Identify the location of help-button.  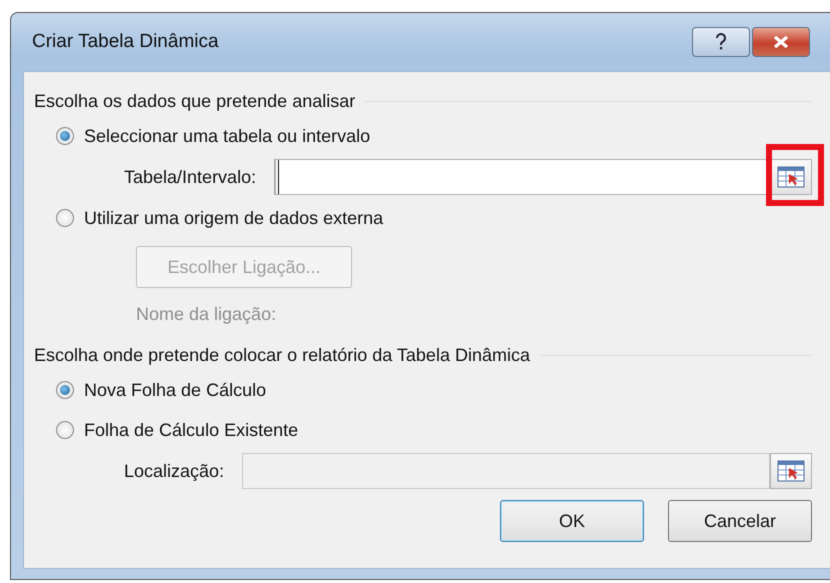
(721, 42).